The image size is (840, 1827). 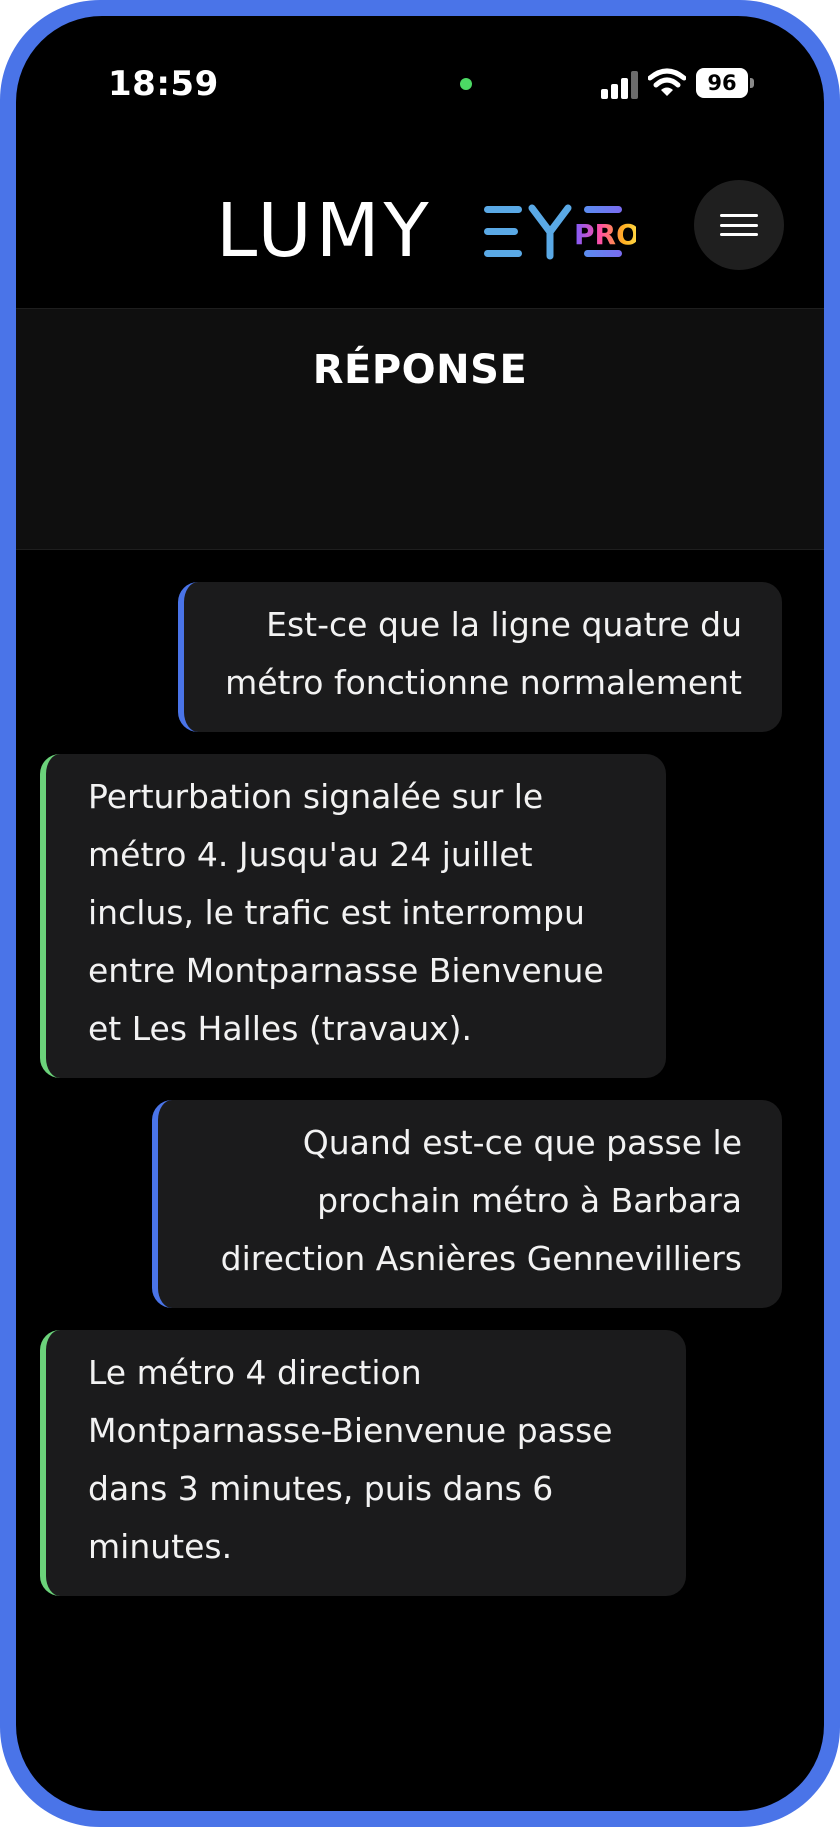 I want to click on logo-text-pro: PRO, so click(x=605, y=234).